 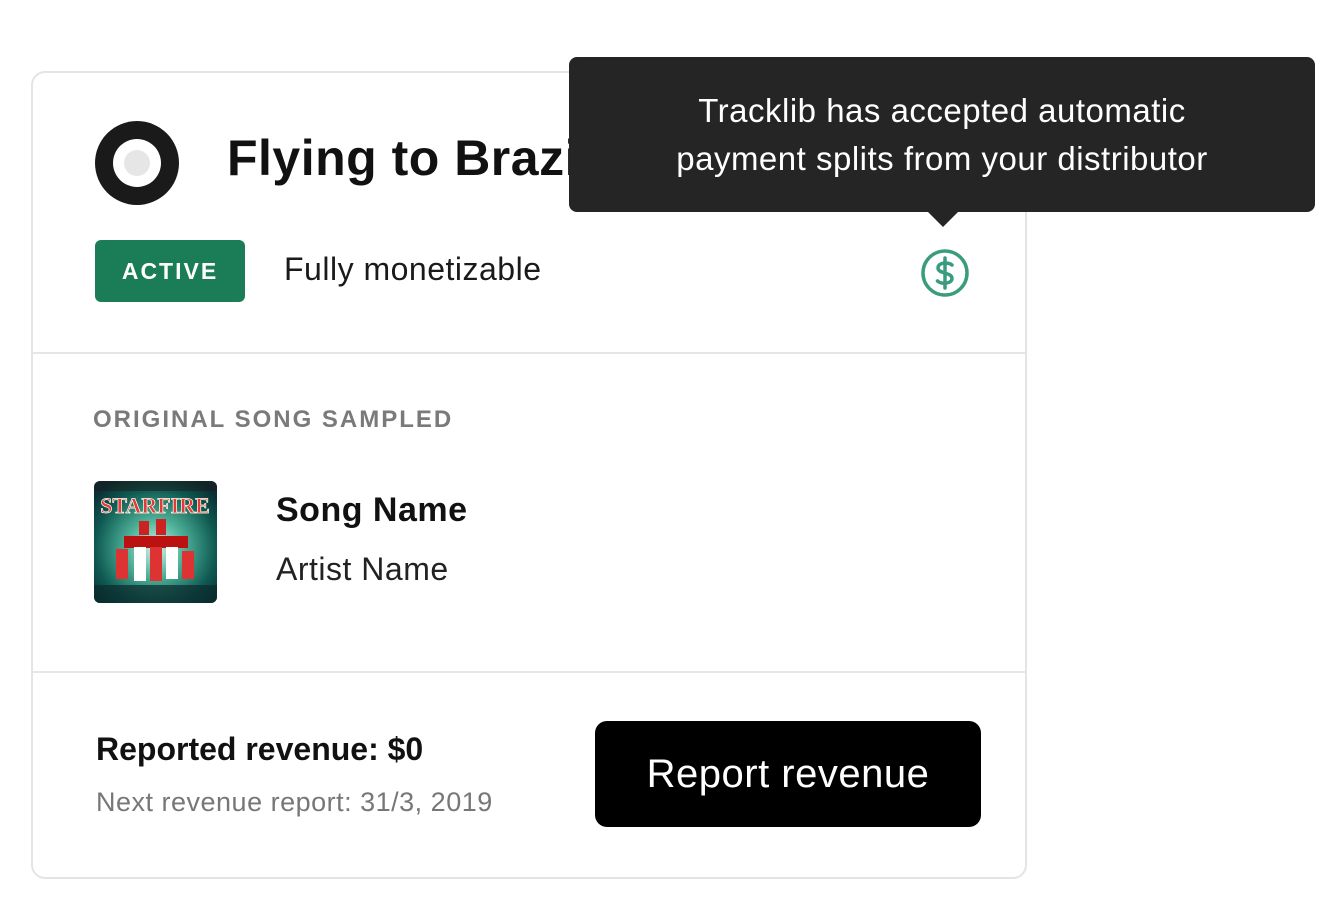 I want to click on artist-name: Artist Name, so click(x=362, y=569).